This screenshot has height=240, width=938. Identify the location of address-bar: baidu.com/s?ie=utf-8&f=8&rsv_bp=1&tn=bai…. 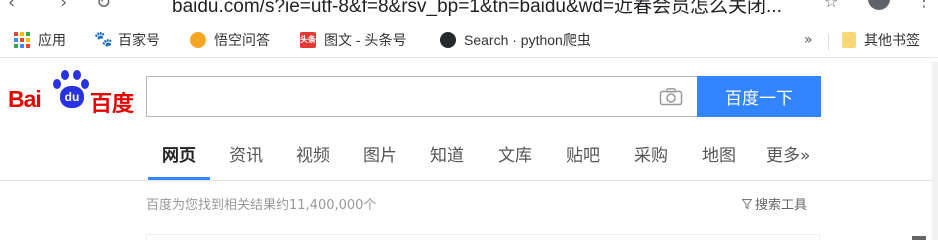
(477, 9).